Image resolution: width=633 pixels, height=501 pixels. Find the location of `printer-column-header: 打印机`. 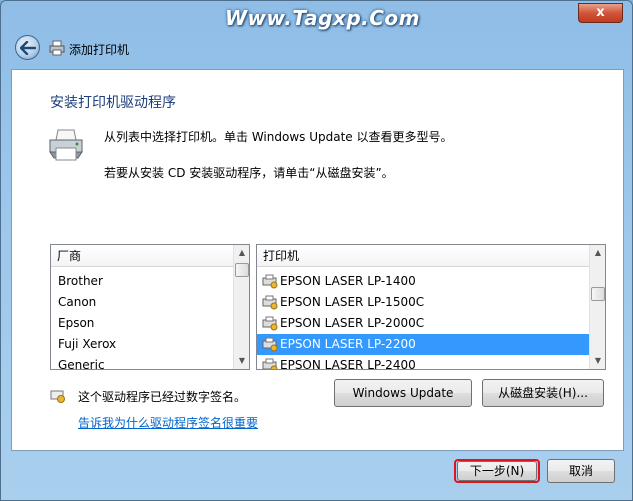

printer-column-header: 打印机 is located at coordinates (423, 256).